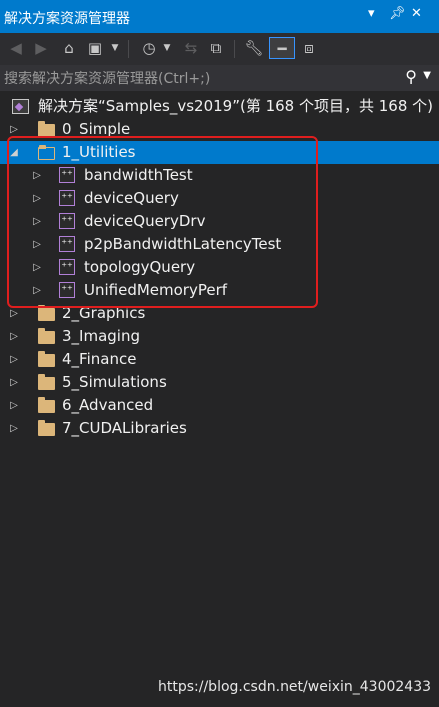 The height and width of the screenshot is (707, 439). I want to click on folder-label: 4_Finance, so click(99, 359).